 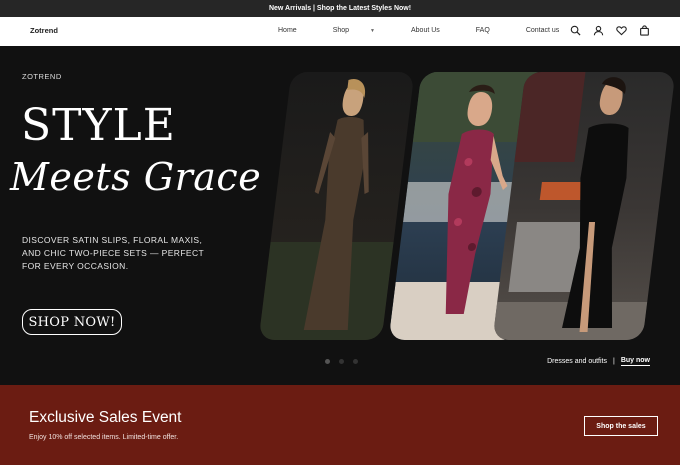 I want to click on hero-headline-grace: Meets Grace, so click(x=136, y=177).